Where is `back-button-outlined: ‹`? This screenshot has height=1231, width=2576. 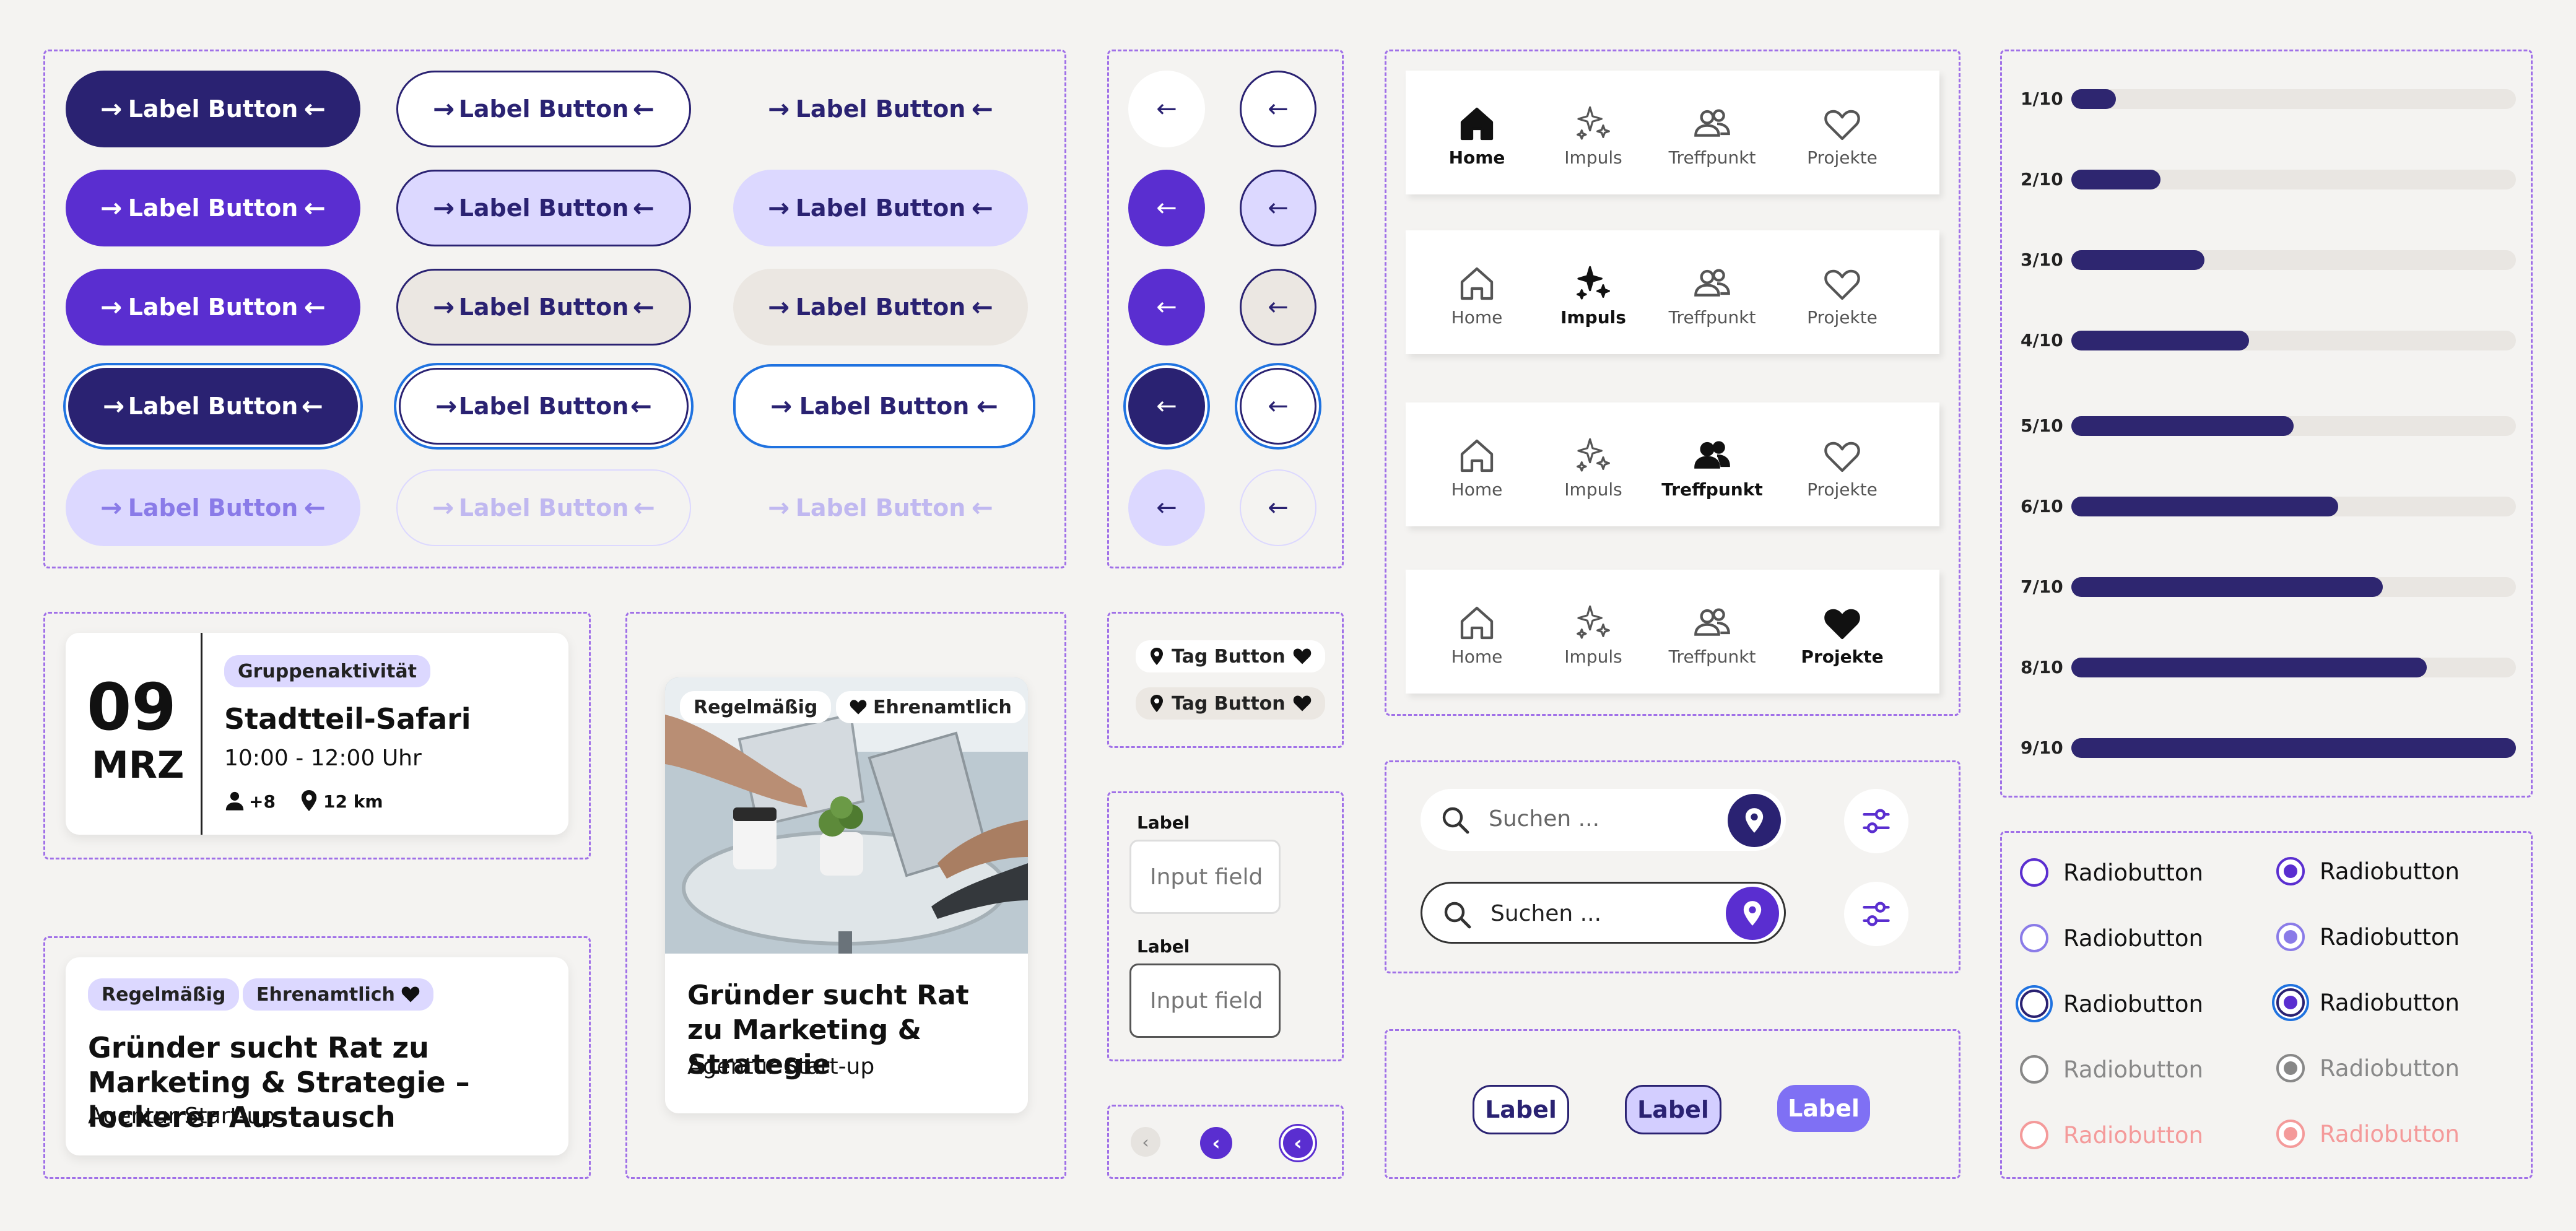 back-button-outlined: ‹ is located at coordinates (1298, 1143).